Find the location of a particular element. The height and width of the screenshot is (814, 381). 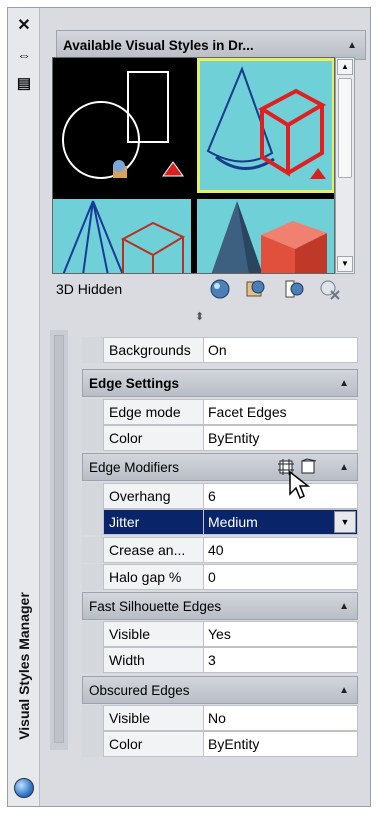

scroll-thumb is located at coordinates (345, 128).